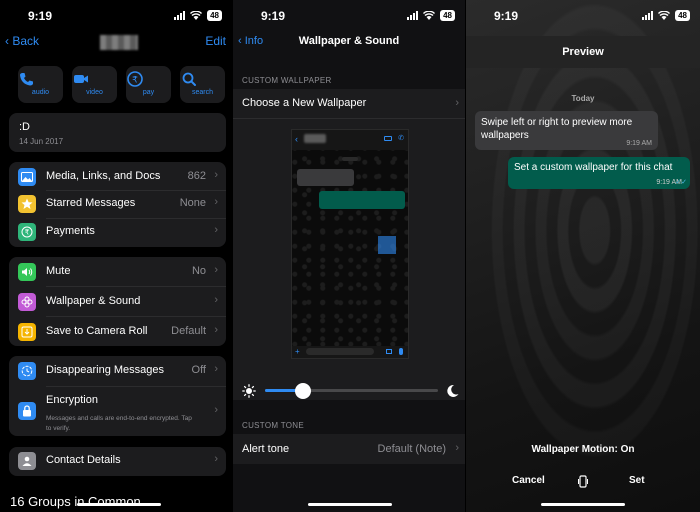 This screenshot has width=700, height=512. I want to click on double-check-icon: ✓✓, so click(681, 182).